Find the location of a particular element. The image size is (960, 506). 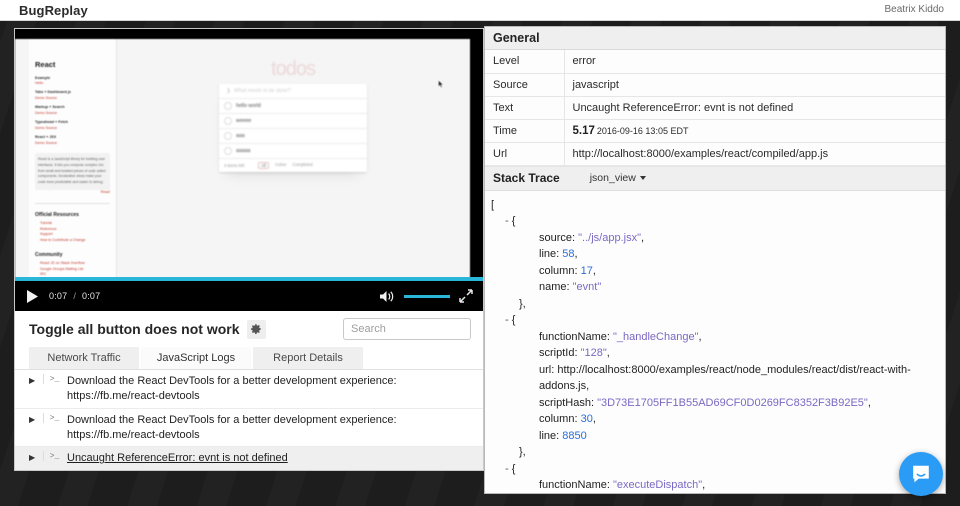

json-line: name: "evnt" is located at coordinates (718, 287).